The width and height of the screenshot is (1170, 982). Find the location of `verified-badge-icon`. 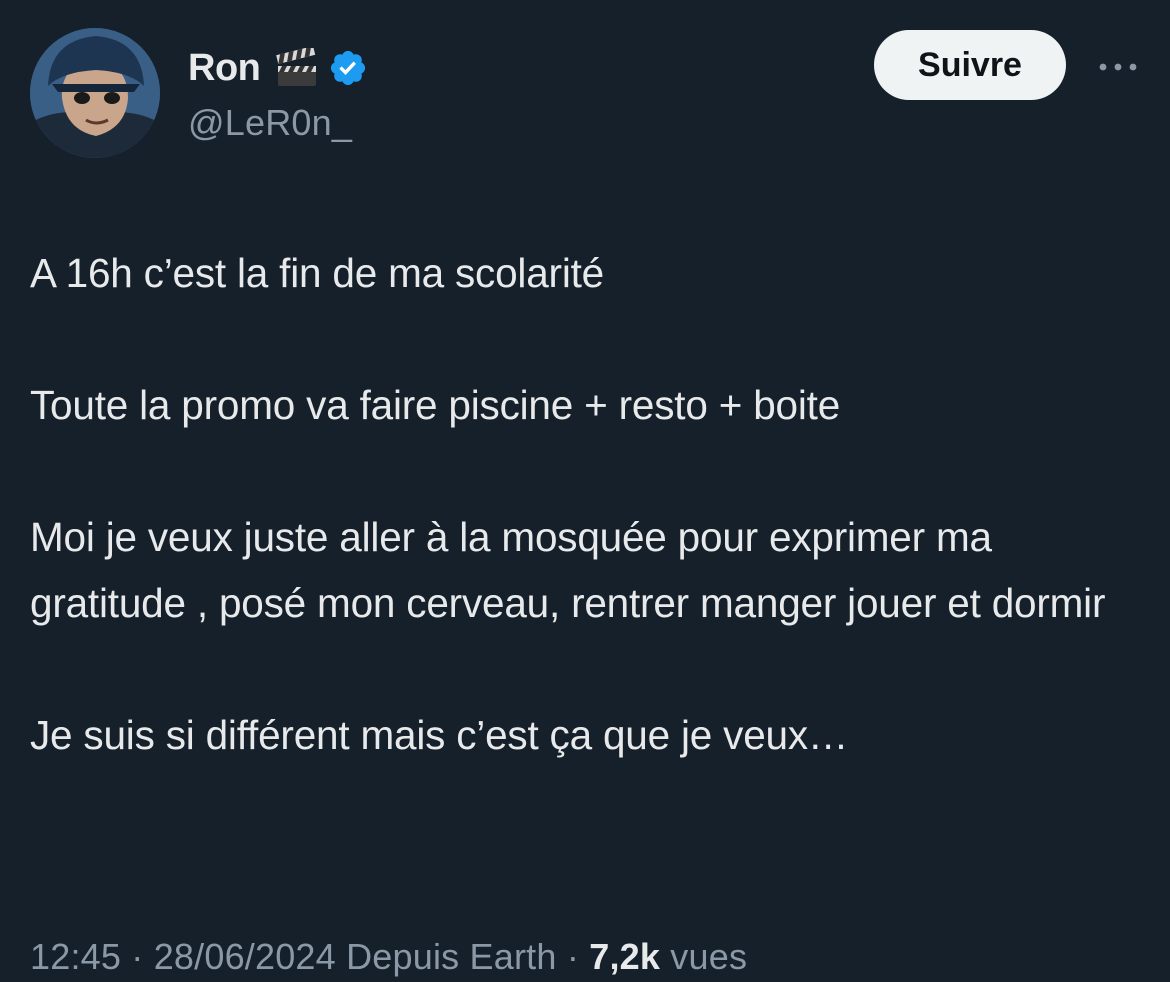

verified-badge-icon is located at coordinates (348, 68).